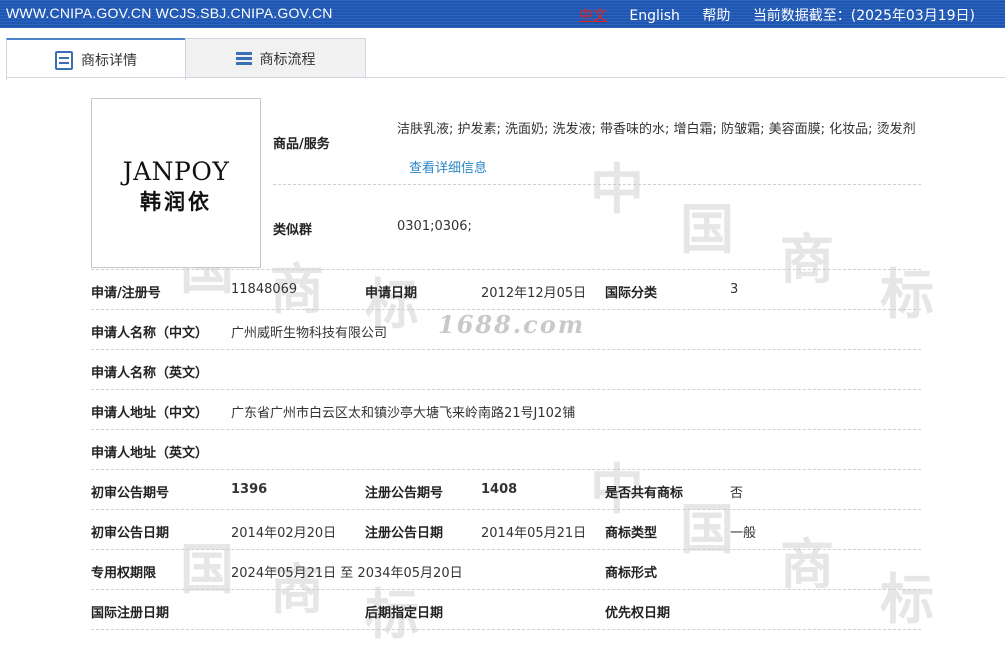 This screenshot has height=649, width=1005. I want to click on similar-group-label: 类似群, so click(293, 230).